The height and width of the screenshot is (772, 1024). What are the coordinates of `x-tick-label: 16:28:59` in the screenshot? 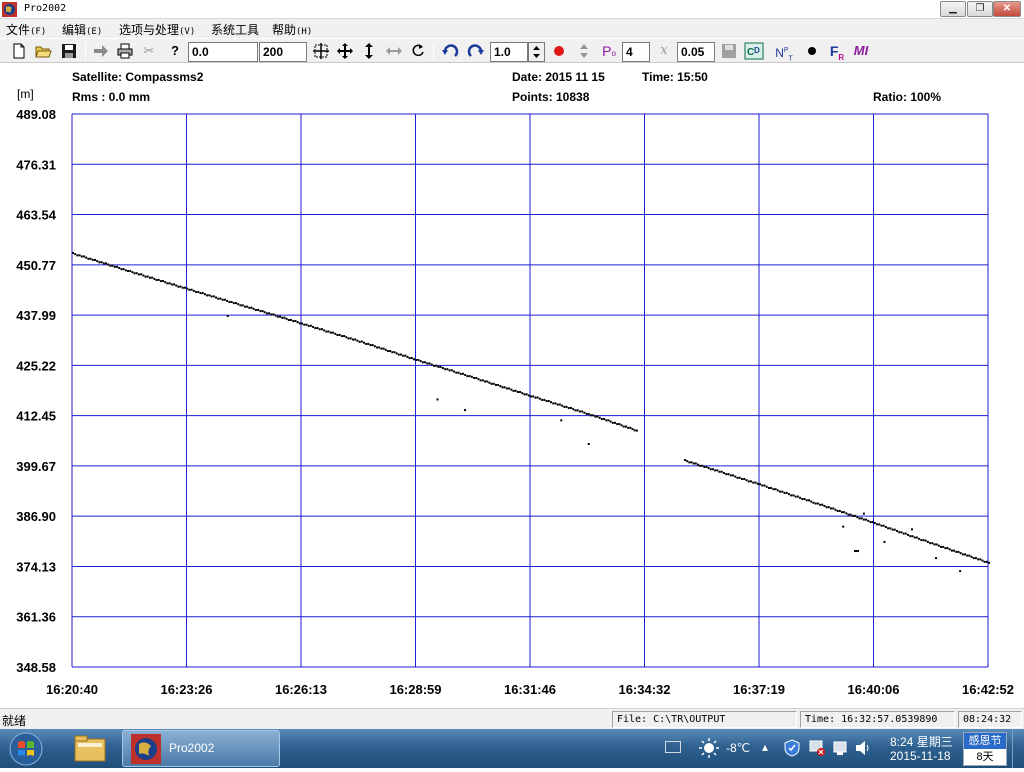 It's located at (415, 689).